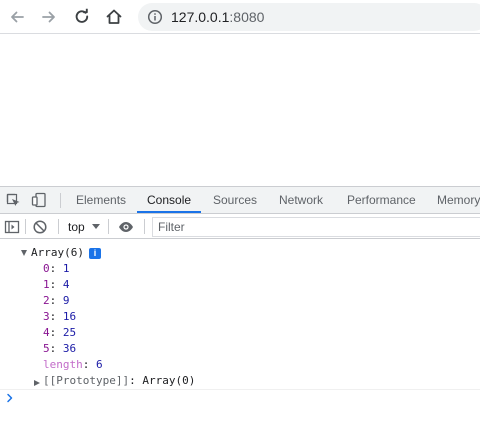 The image size is (480, 421). What do you see at coordinates (66, 268) in the screenshot?
I see `entry-value: 1` at bounding box center [66, 268].